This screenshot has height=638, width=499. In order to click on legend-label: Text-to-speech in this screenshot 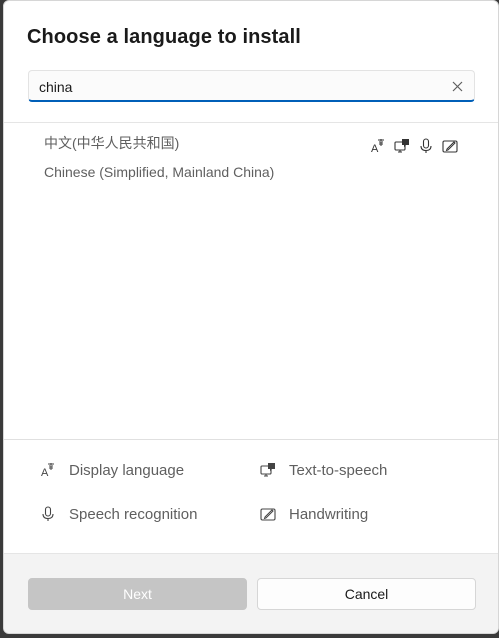, I will do `click(338, 470)`.